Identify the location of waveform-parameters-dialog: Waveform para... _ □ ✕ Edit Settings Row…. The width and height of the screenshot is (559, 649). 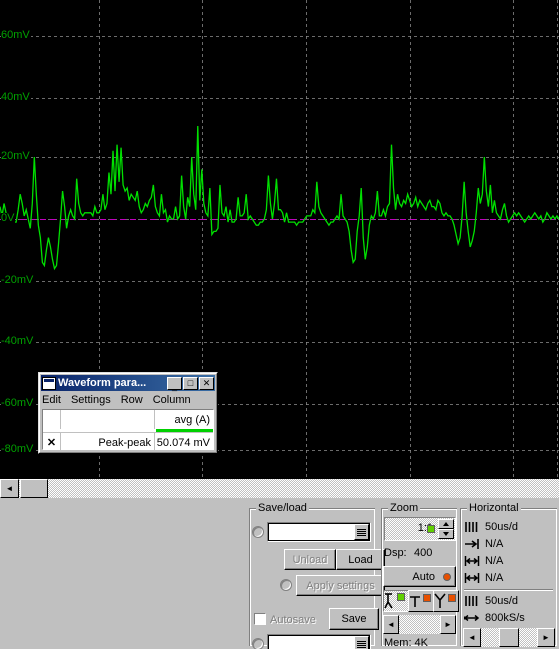
(128, 413).